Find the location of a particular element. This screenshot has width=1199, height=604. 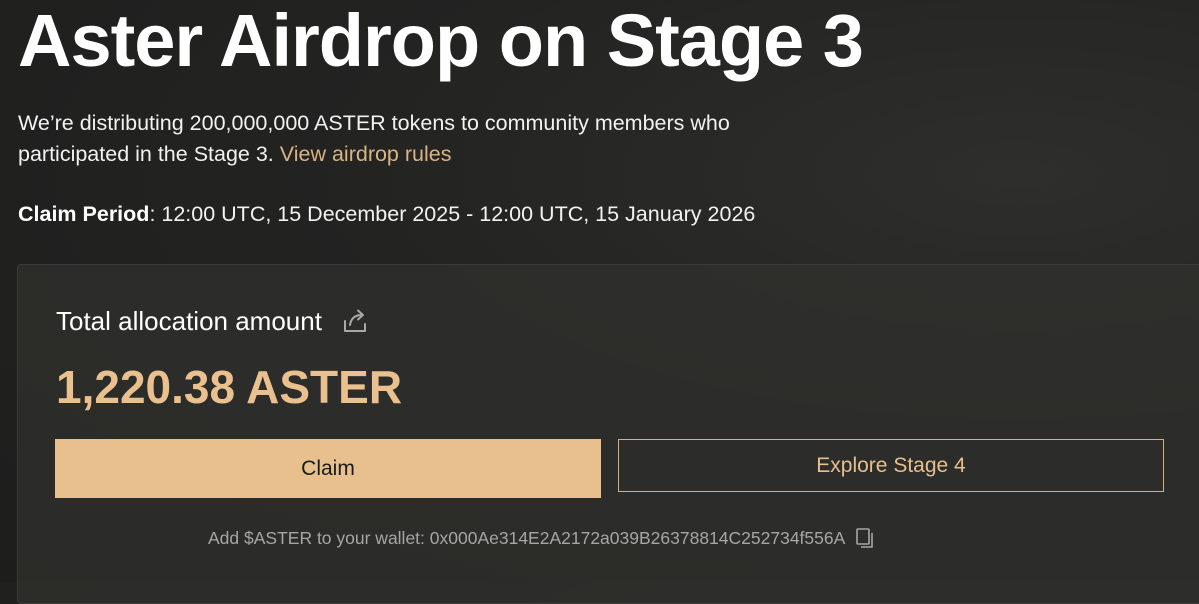

view-airdrop-rules-link: View airdrop rules is located at coordinates (366, 154).